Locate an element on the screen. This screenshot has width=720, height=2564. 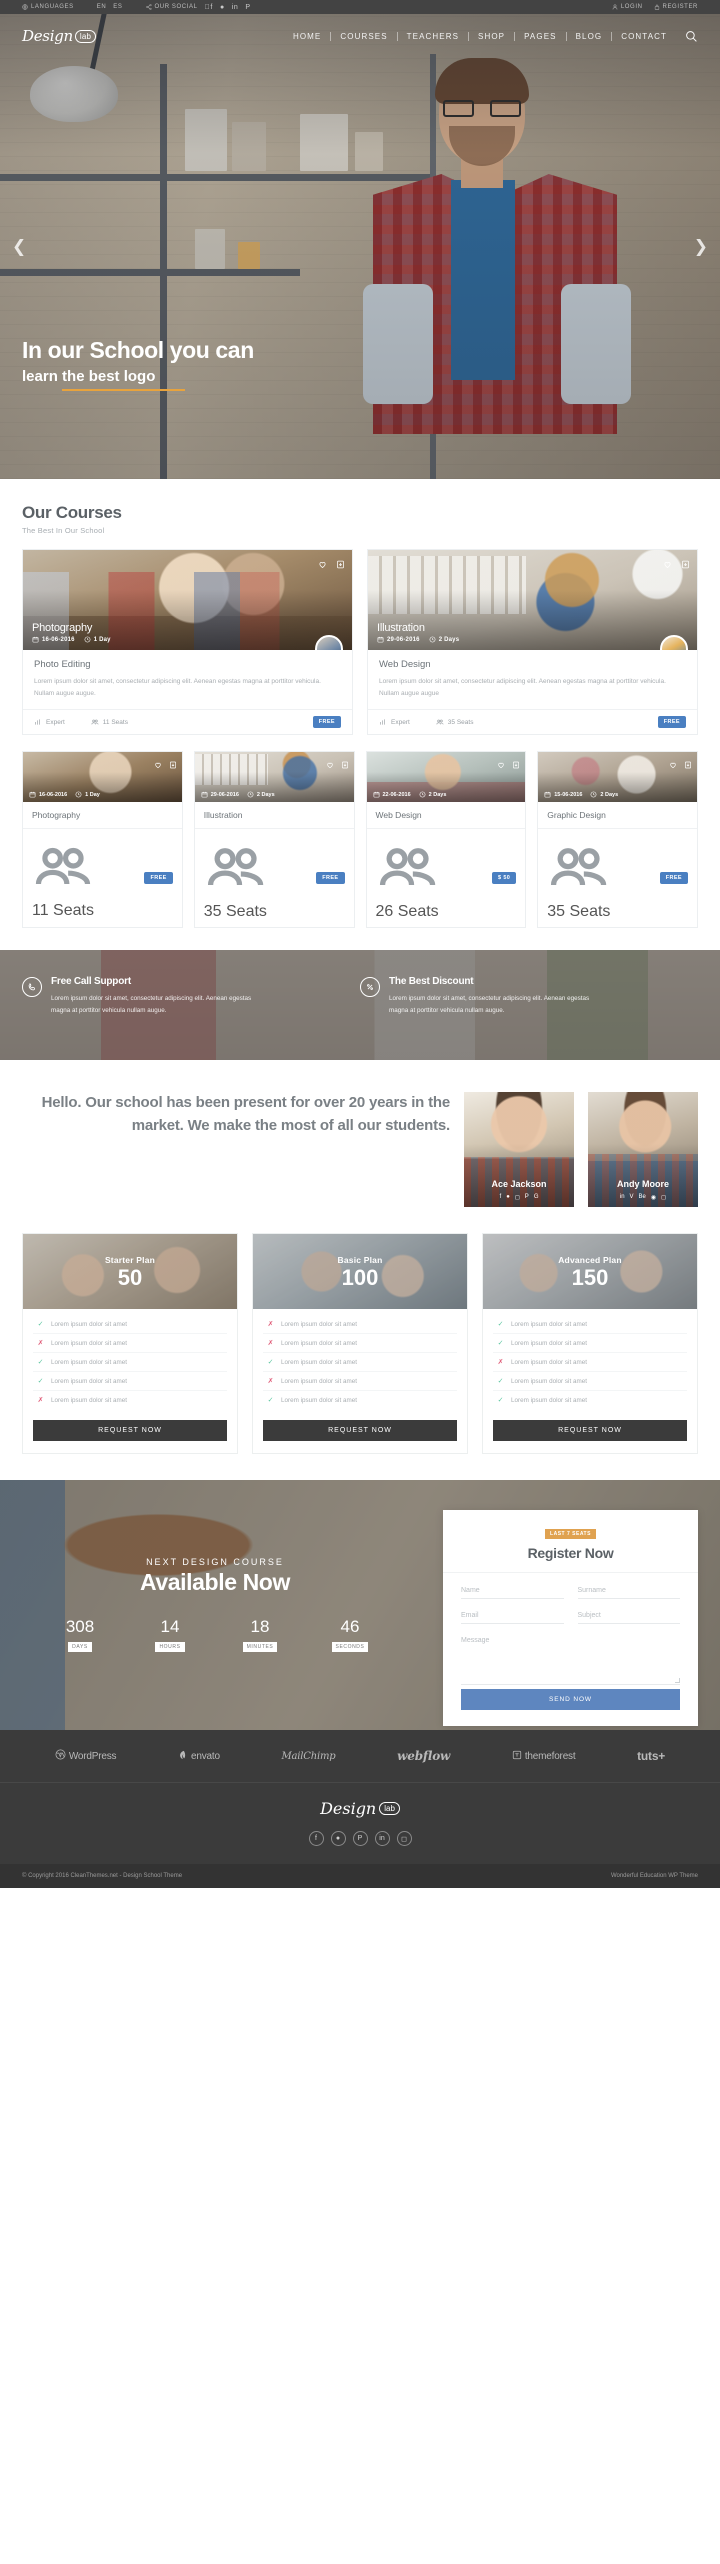
nav-item-home: HOME is located at coordinates (307, 36).